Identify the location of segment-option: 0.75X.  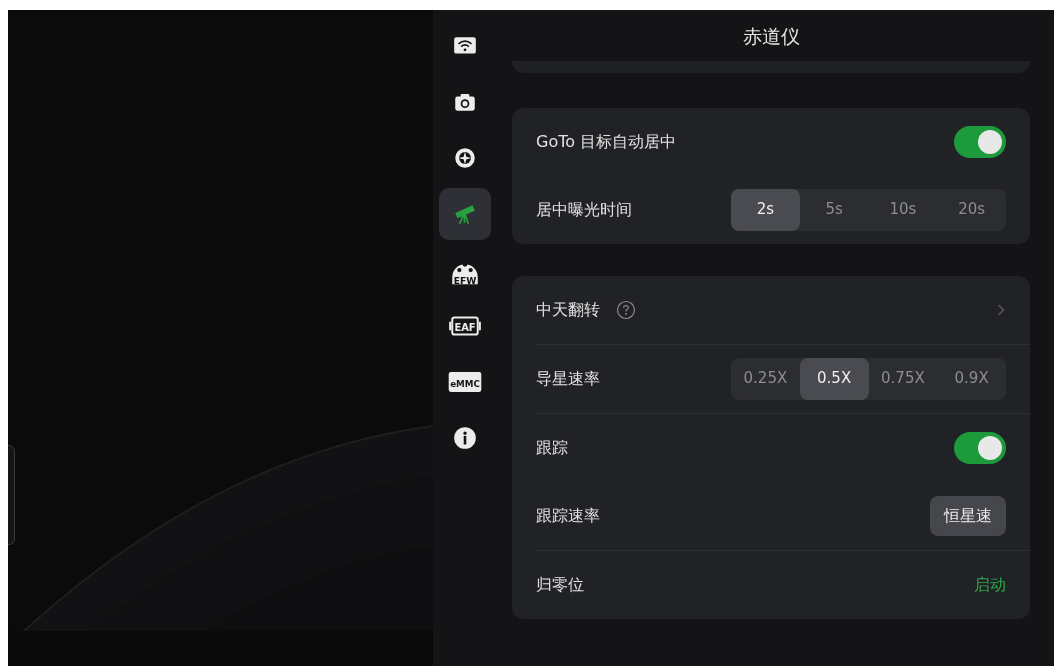
(903, 378).